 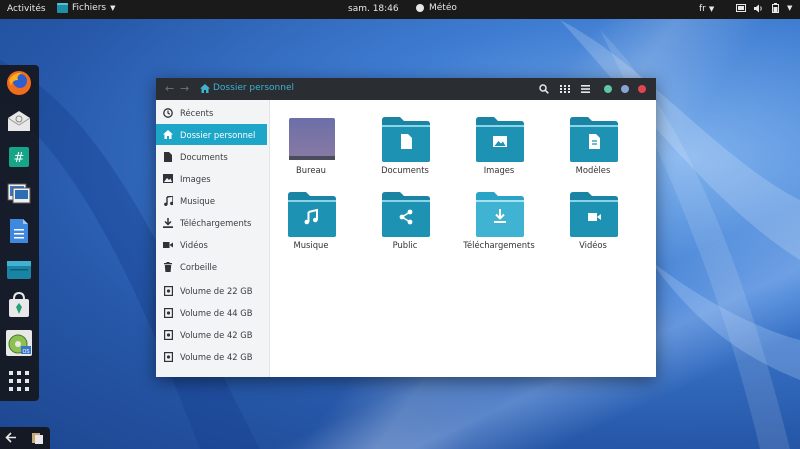 What do you see at coordinates (25, 352) in the screenshot?
I see `svg-text: OS` at bounding box center [25, 352].